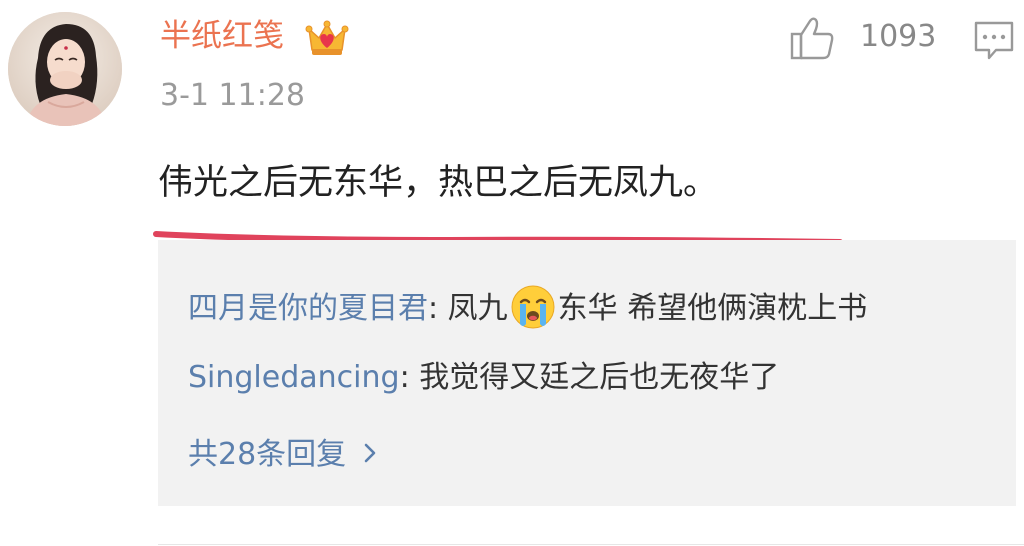 The image size is (1024, 546). Describe the element at coordinates (370, 453) in the screenshot. I see `chevron-right-icon` at that location.